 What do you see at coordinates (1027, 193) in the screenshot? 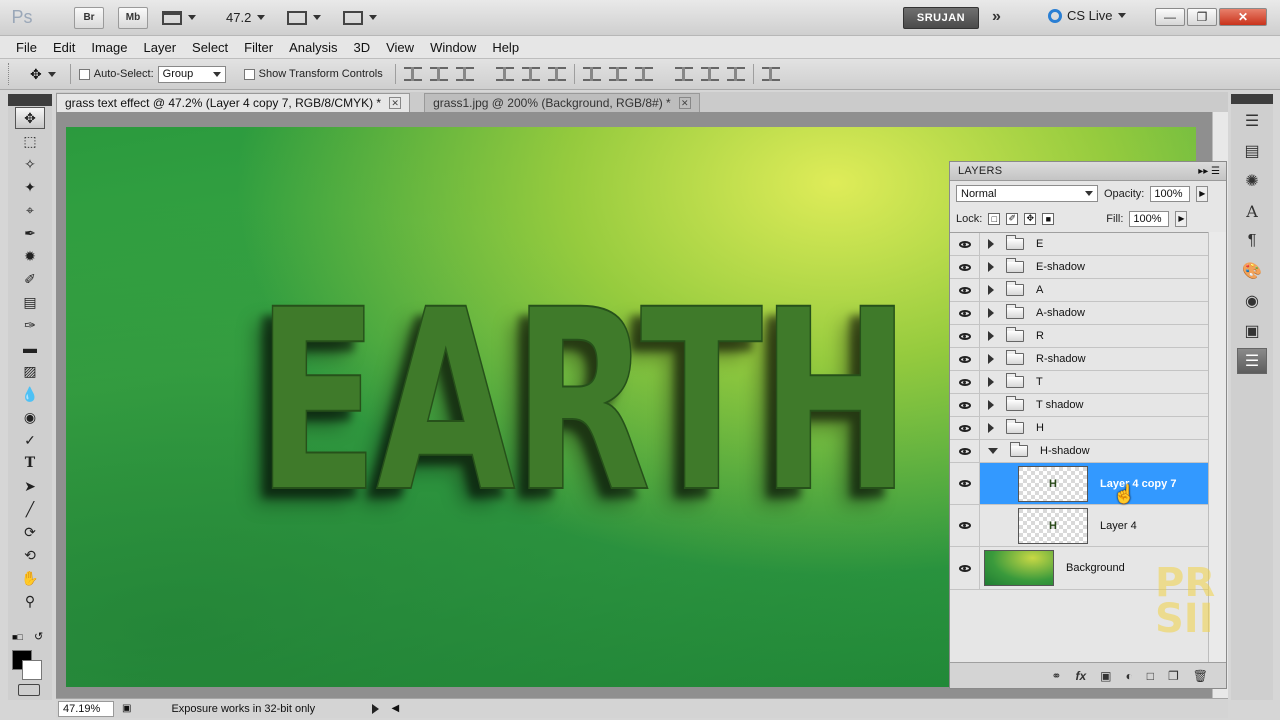
I see `blend-mode-dropdown: Normal` at bounding box center [1027, 193].